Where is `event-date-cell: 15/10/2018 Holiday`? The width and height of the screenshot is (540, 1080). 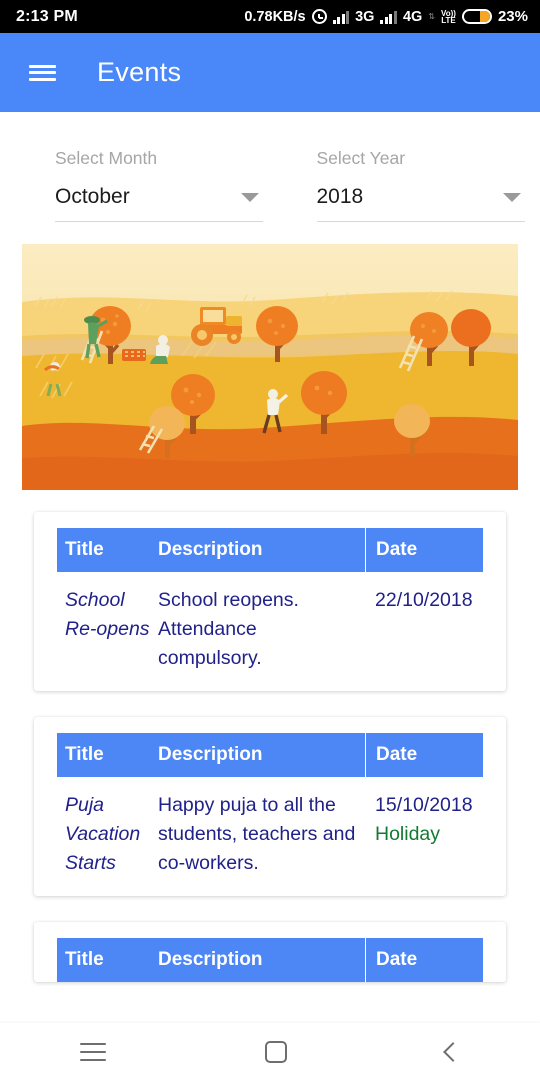
event-date-cell: 15/10/2018 Holiday is located at coordinates (424, 834).